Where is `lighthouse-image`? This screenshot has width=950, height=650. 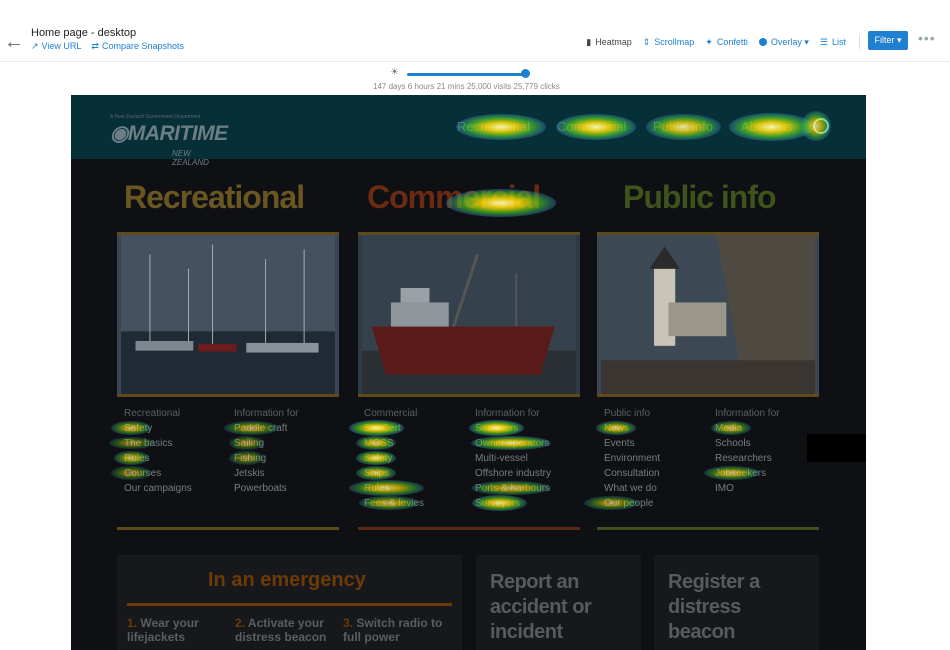 lighthouse-image is located at coordinates (708, 314).